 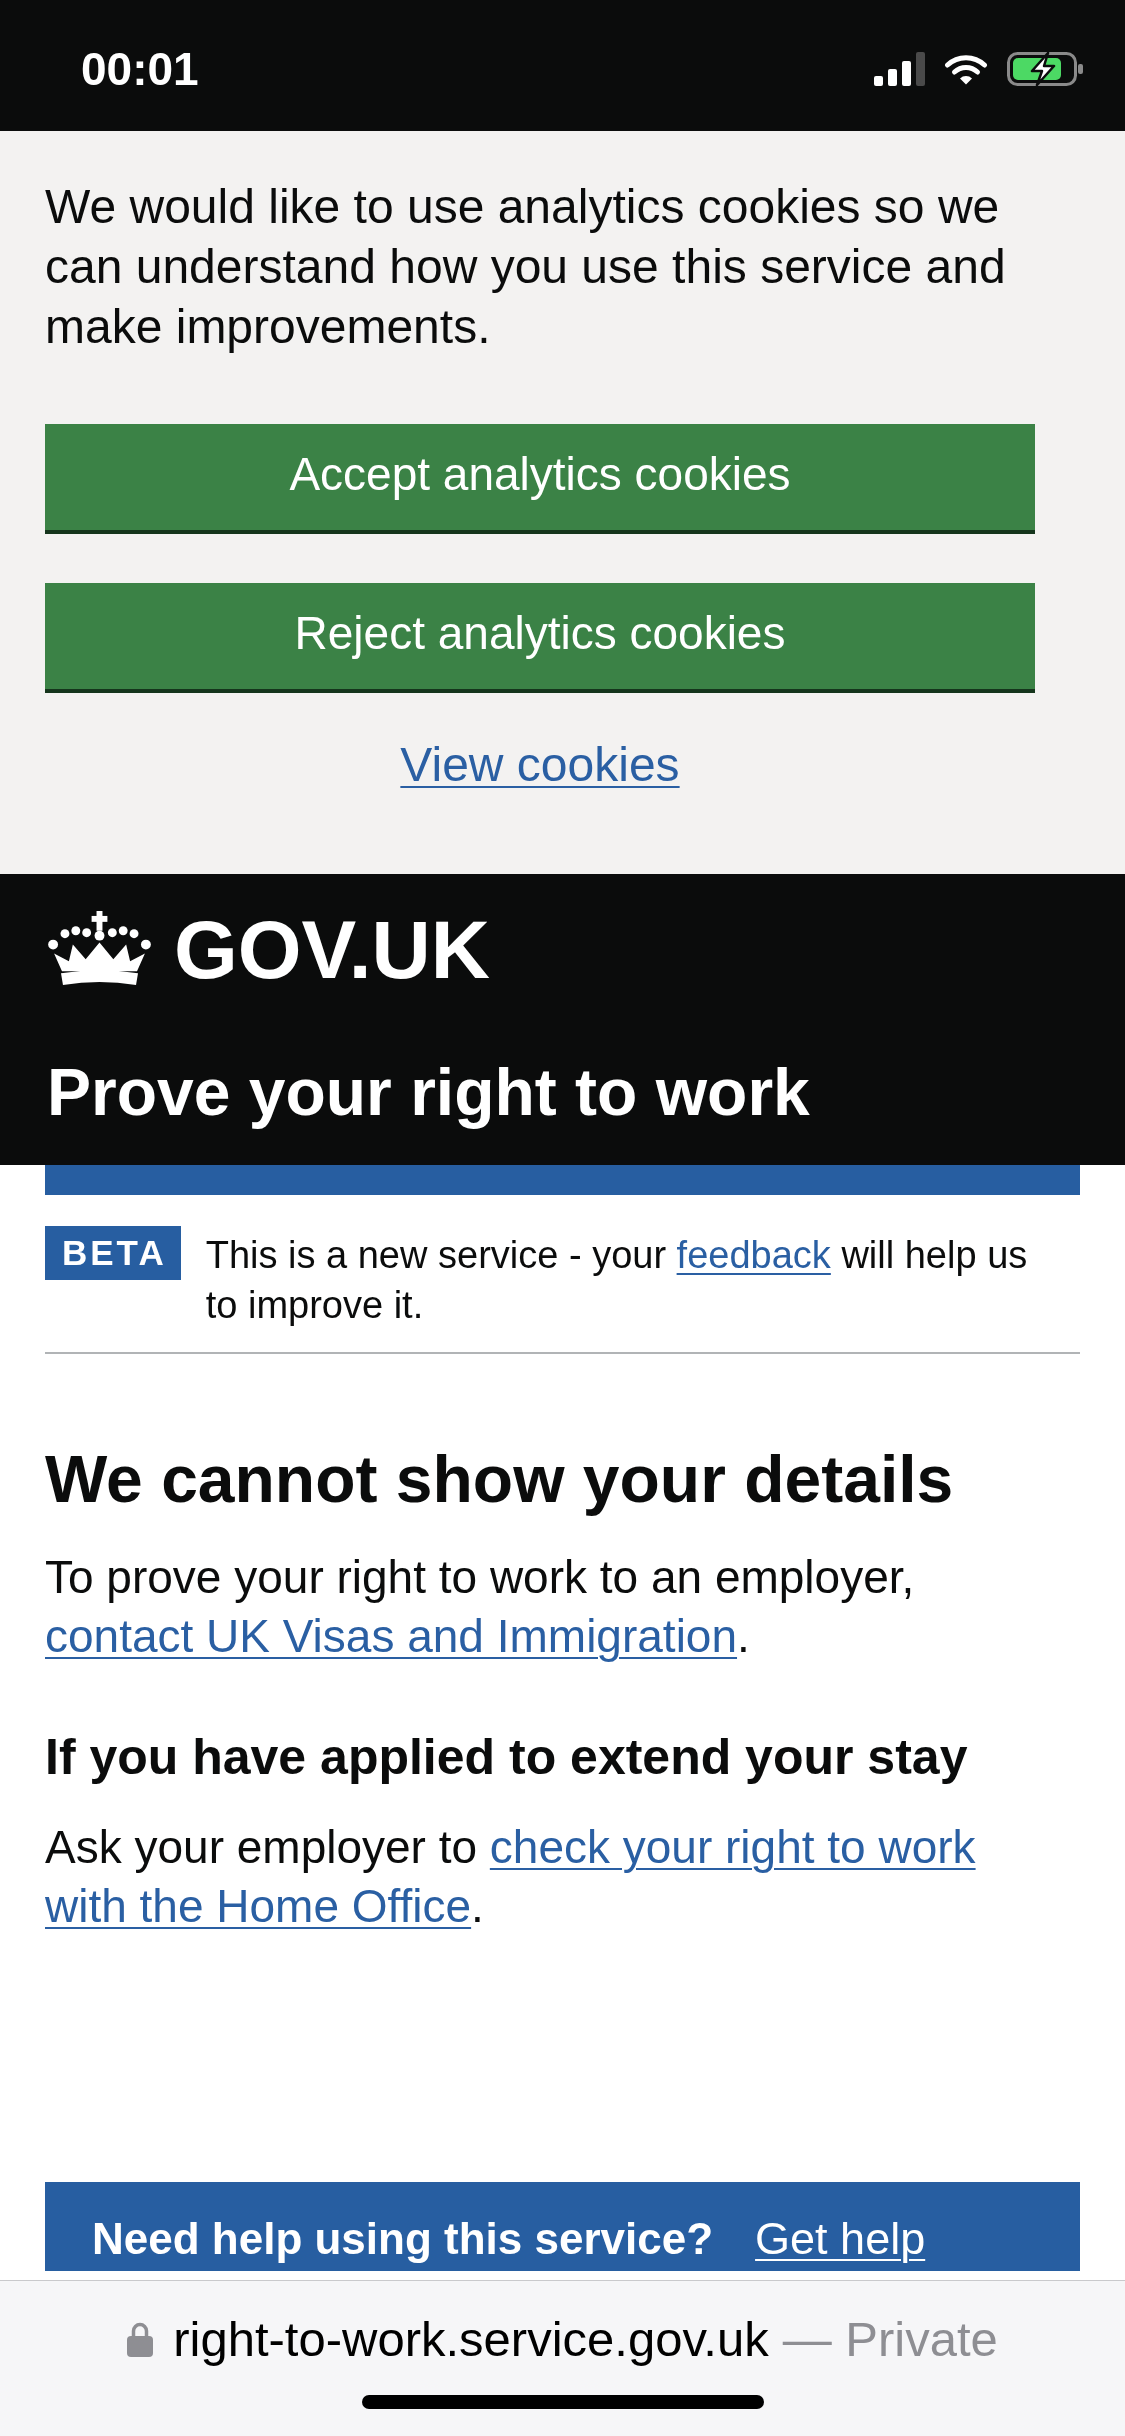 I want to click on cookie-button: Accept analytics cookies, so click(x=540, y=479).